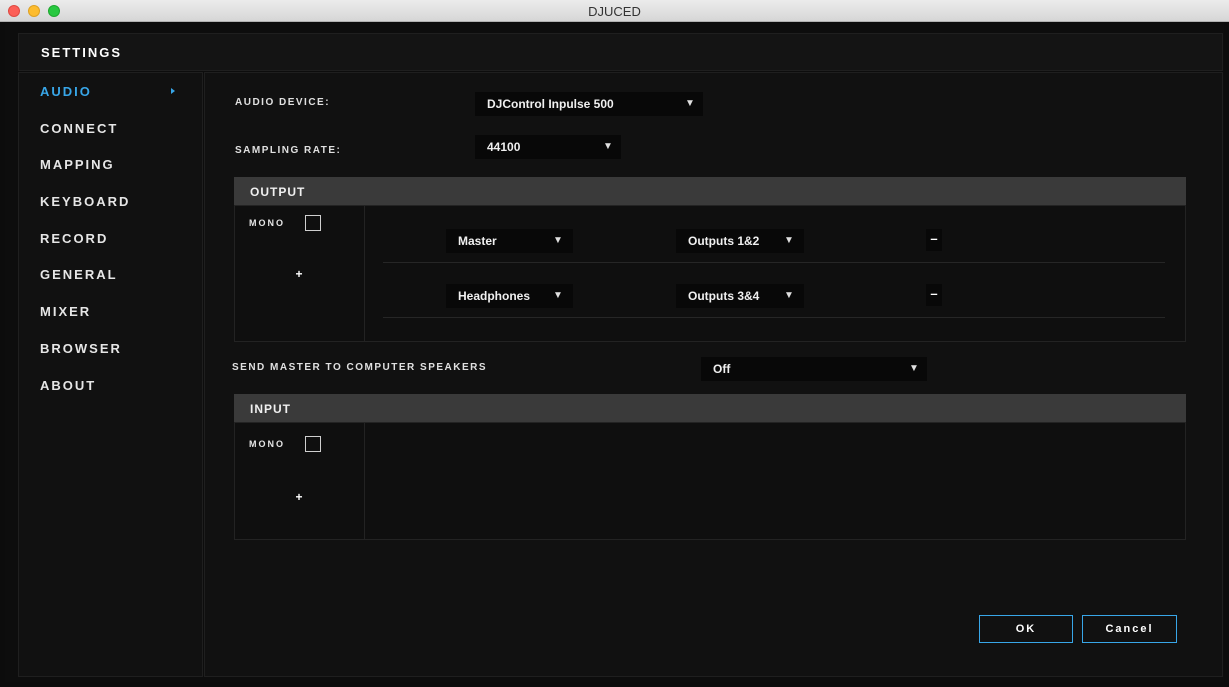 The height and width of the screenshot is (687, 1229). I want to click on input-panel: MONO +, so click(710, 481).